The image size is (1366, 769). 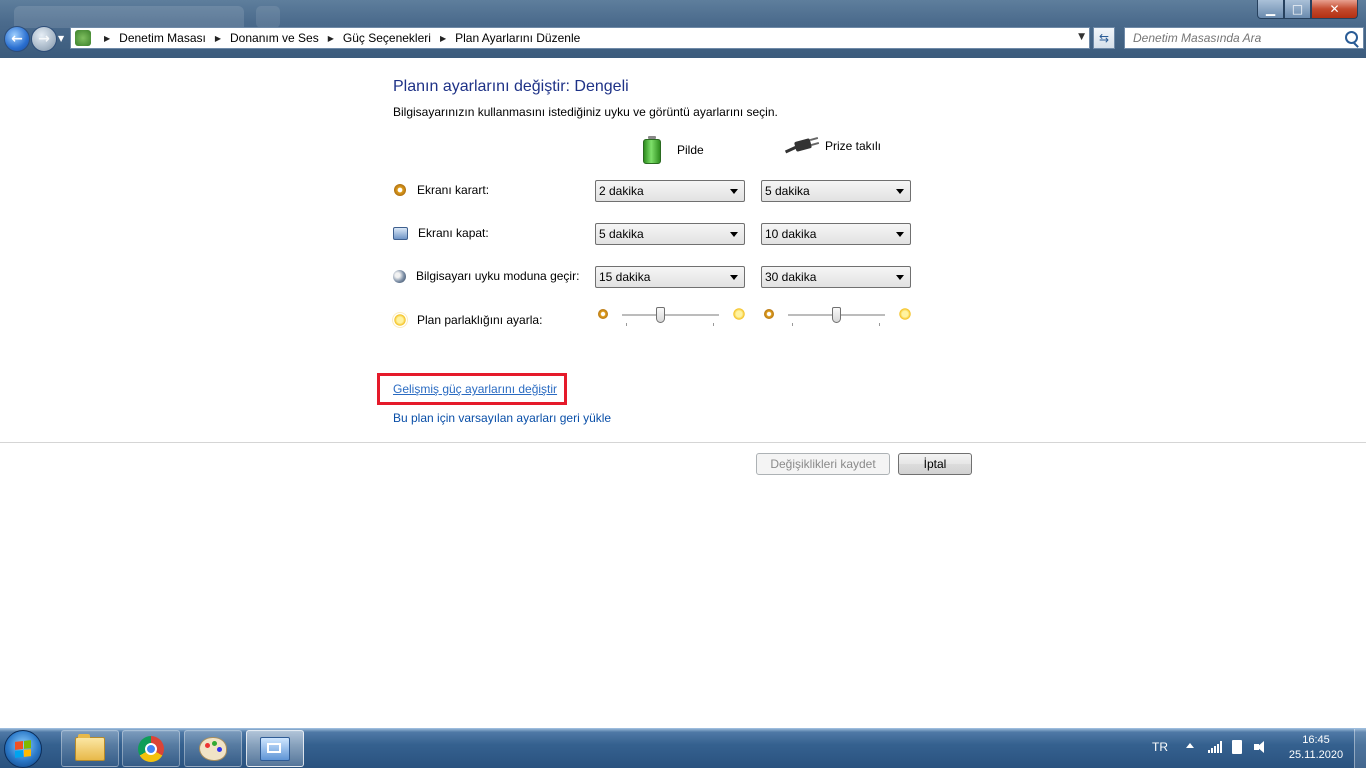 What do you see at coordinates (1237, 747) in the screenshot?
I see `power-plug-tray-icon` at bounding box center [1237, 747].